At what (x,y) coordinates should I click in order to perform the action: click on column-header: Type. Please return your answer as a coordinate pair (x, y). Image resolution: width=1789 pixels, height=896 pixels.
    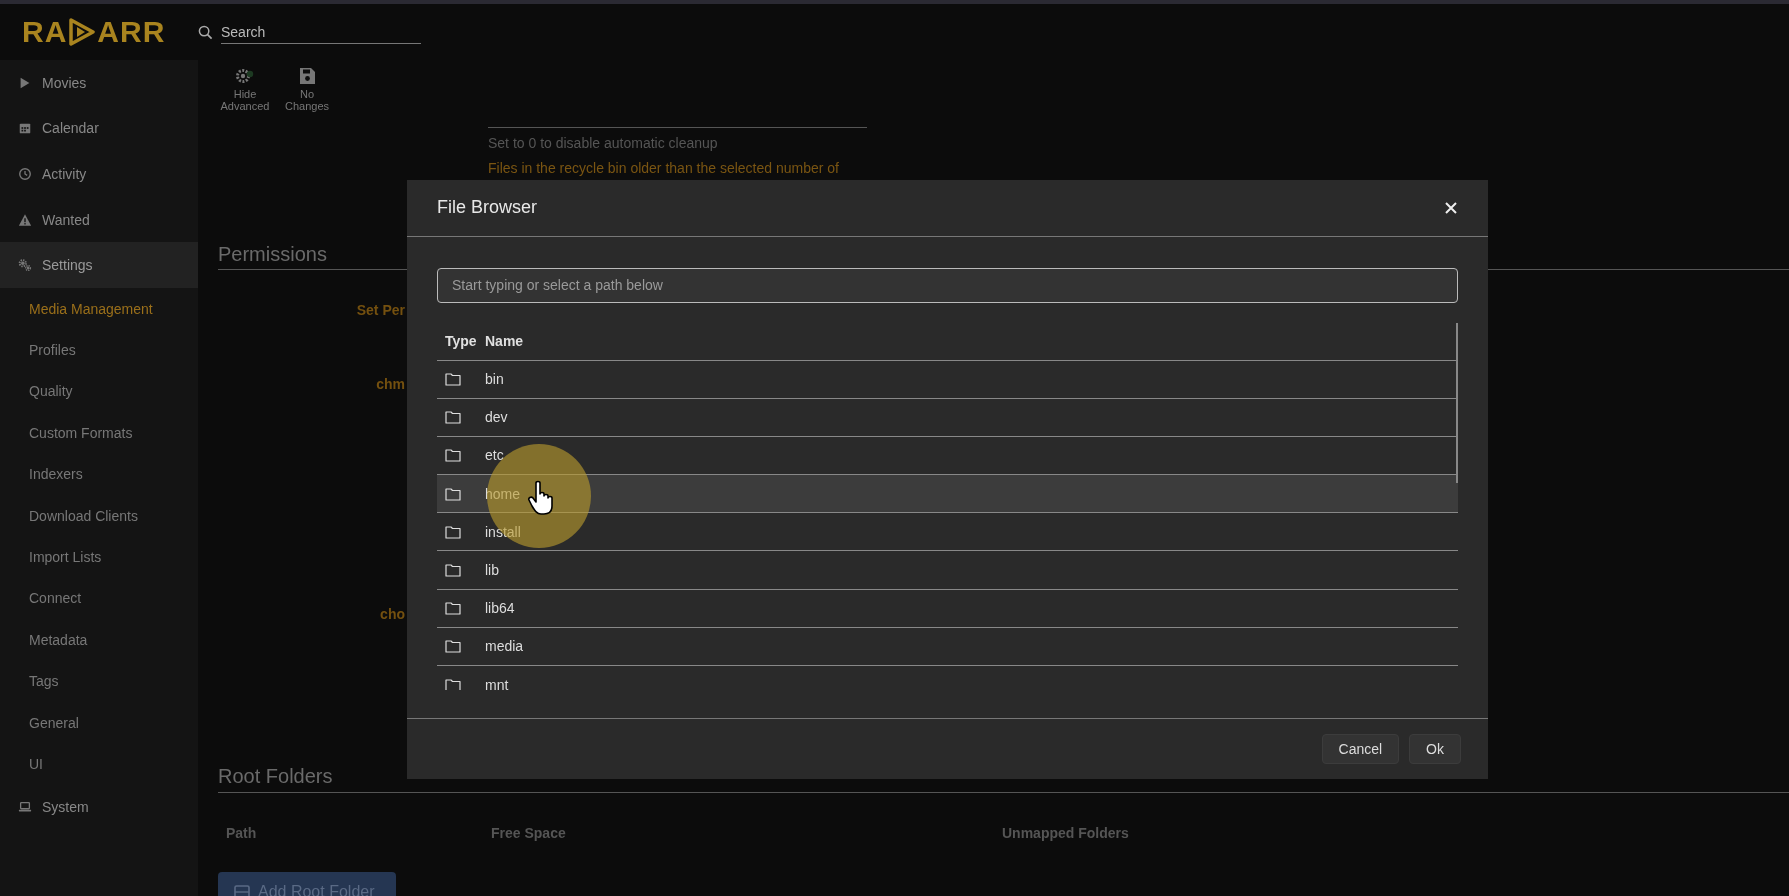
    Looking at the image, I should click on (461, 341).